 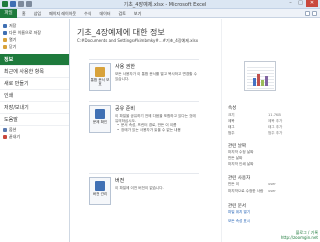 I want to click on maximize-button: □, so click(x=300, y=3).